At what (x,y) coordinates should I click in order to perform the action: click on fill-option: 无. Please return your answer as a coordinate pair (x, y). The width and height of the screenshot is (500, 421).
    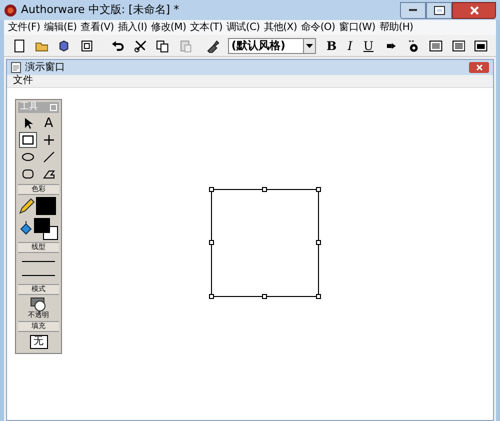
    Looking at the image, I should click on (39, 342).